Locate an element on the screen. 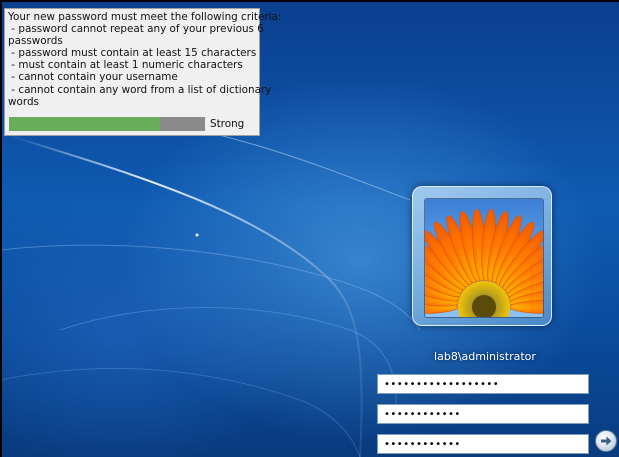  user-avatar-frame is located at coordinates (482, 256).